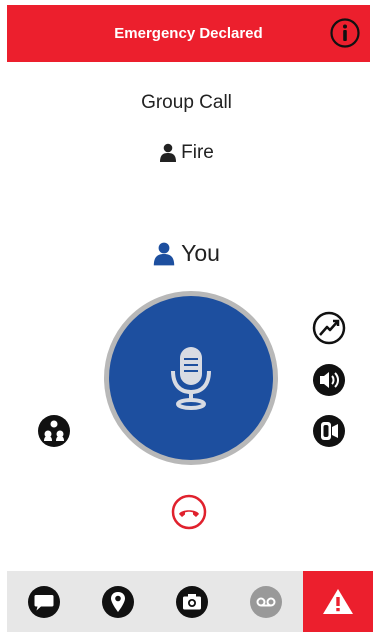 The image size is (373, 632). I want to click on earpiece-button, so click(329, 431).